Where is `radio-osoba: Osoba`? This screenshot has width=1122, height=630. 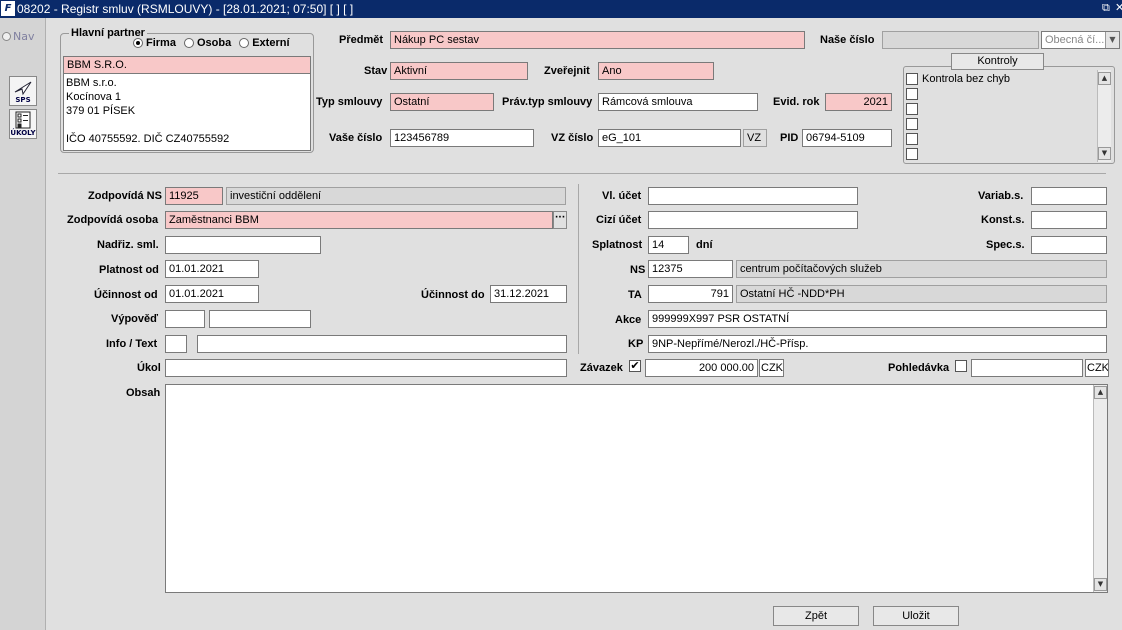 radio-osoba: Osoba is located at coordinates (207, 43).